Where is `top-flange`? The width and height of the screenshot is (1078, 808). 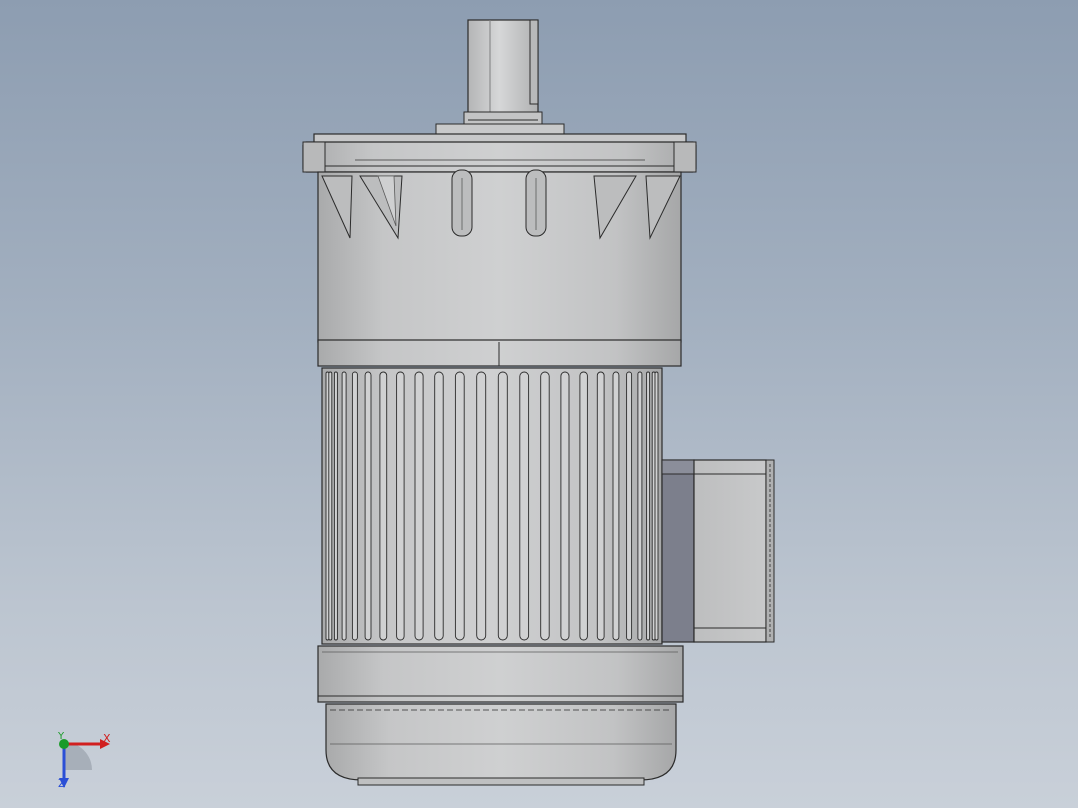 top-flange is located at coordinates (499, 153).